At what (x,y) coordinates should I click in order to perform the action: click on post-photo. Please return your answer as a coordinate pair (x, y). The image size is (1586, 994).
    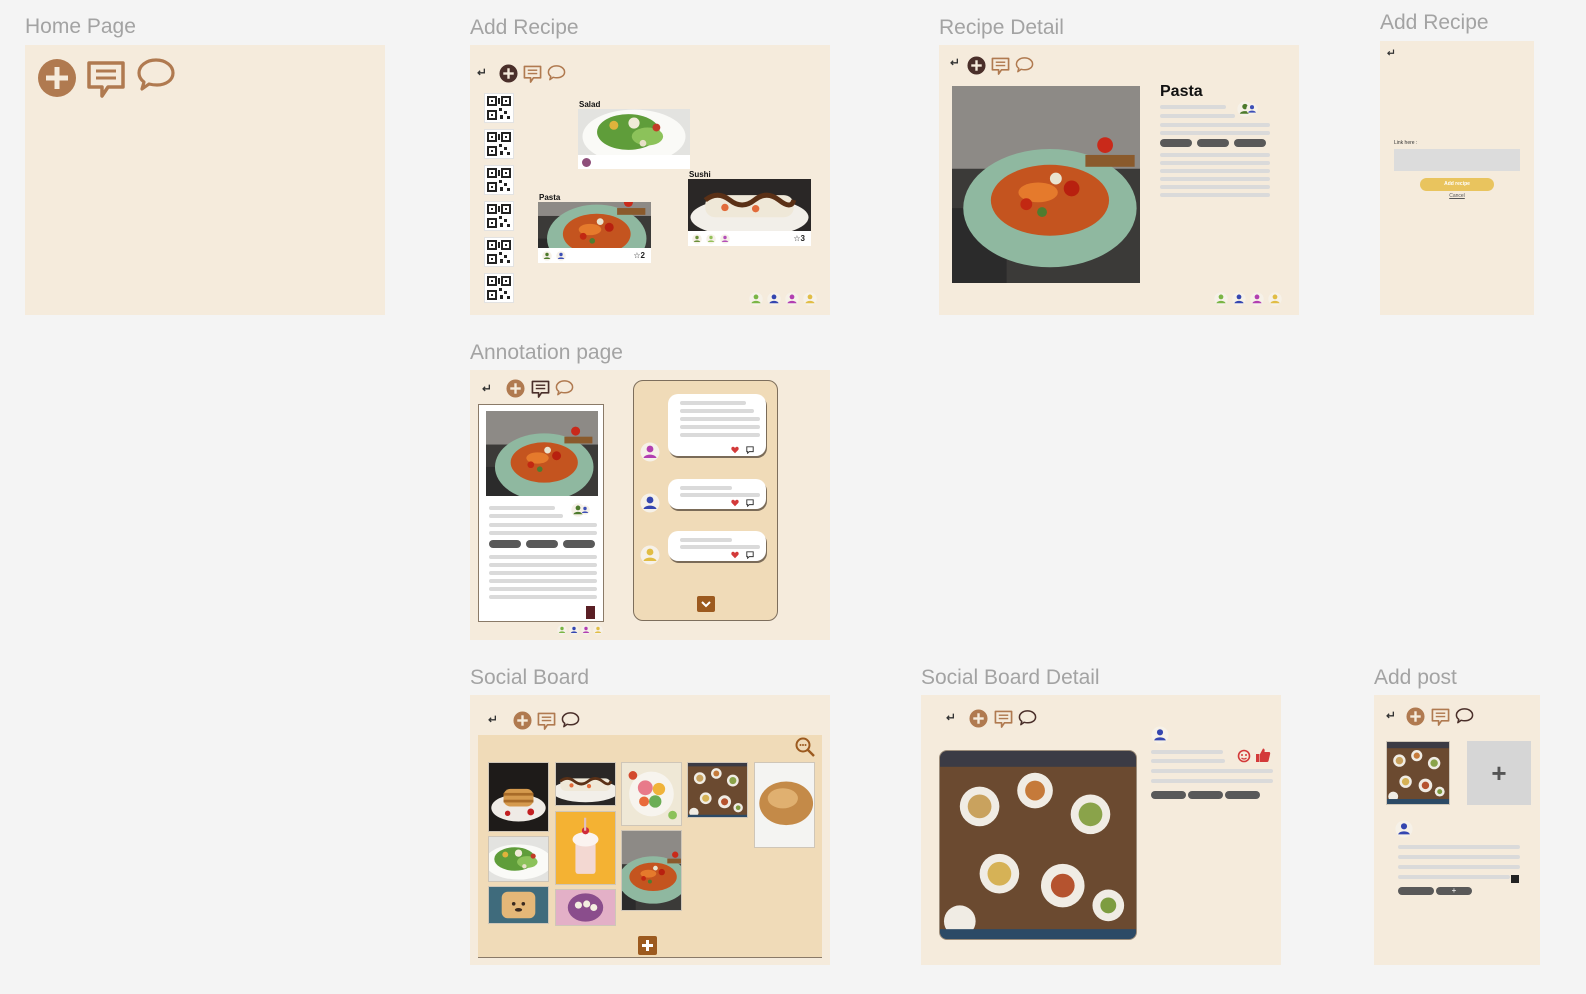
    Looking at the image, I should click on (1038, 845).